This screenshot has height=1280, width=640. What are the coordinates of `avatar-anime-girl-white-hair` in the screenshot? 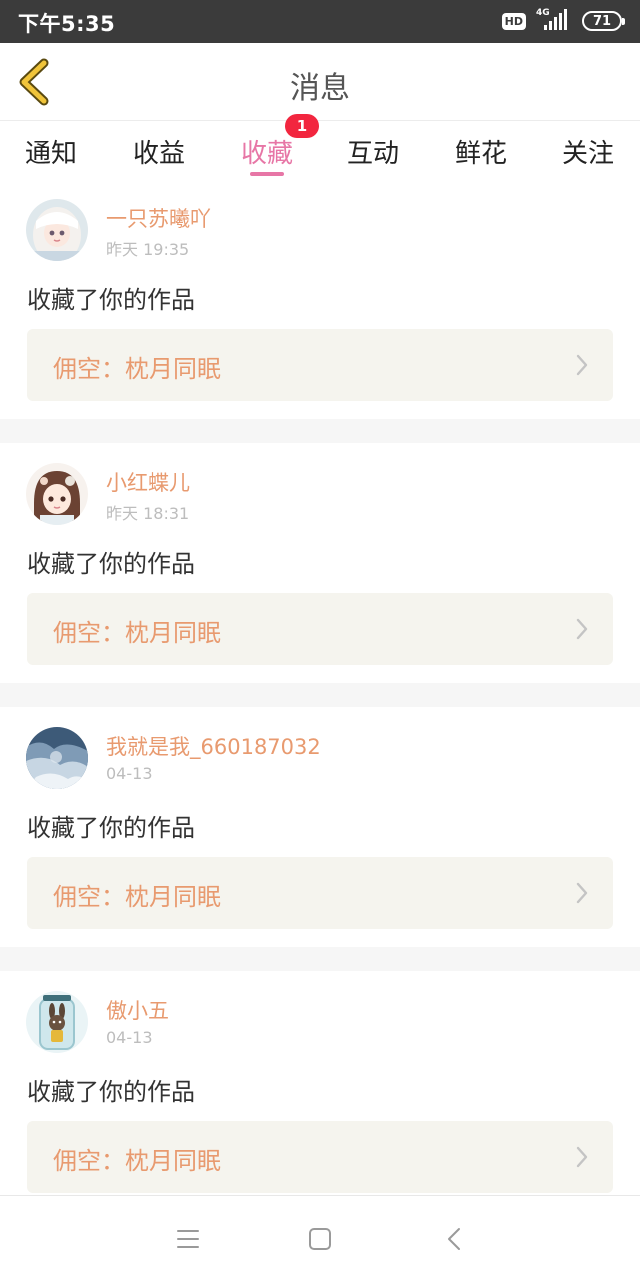 It's located at (57, 230).